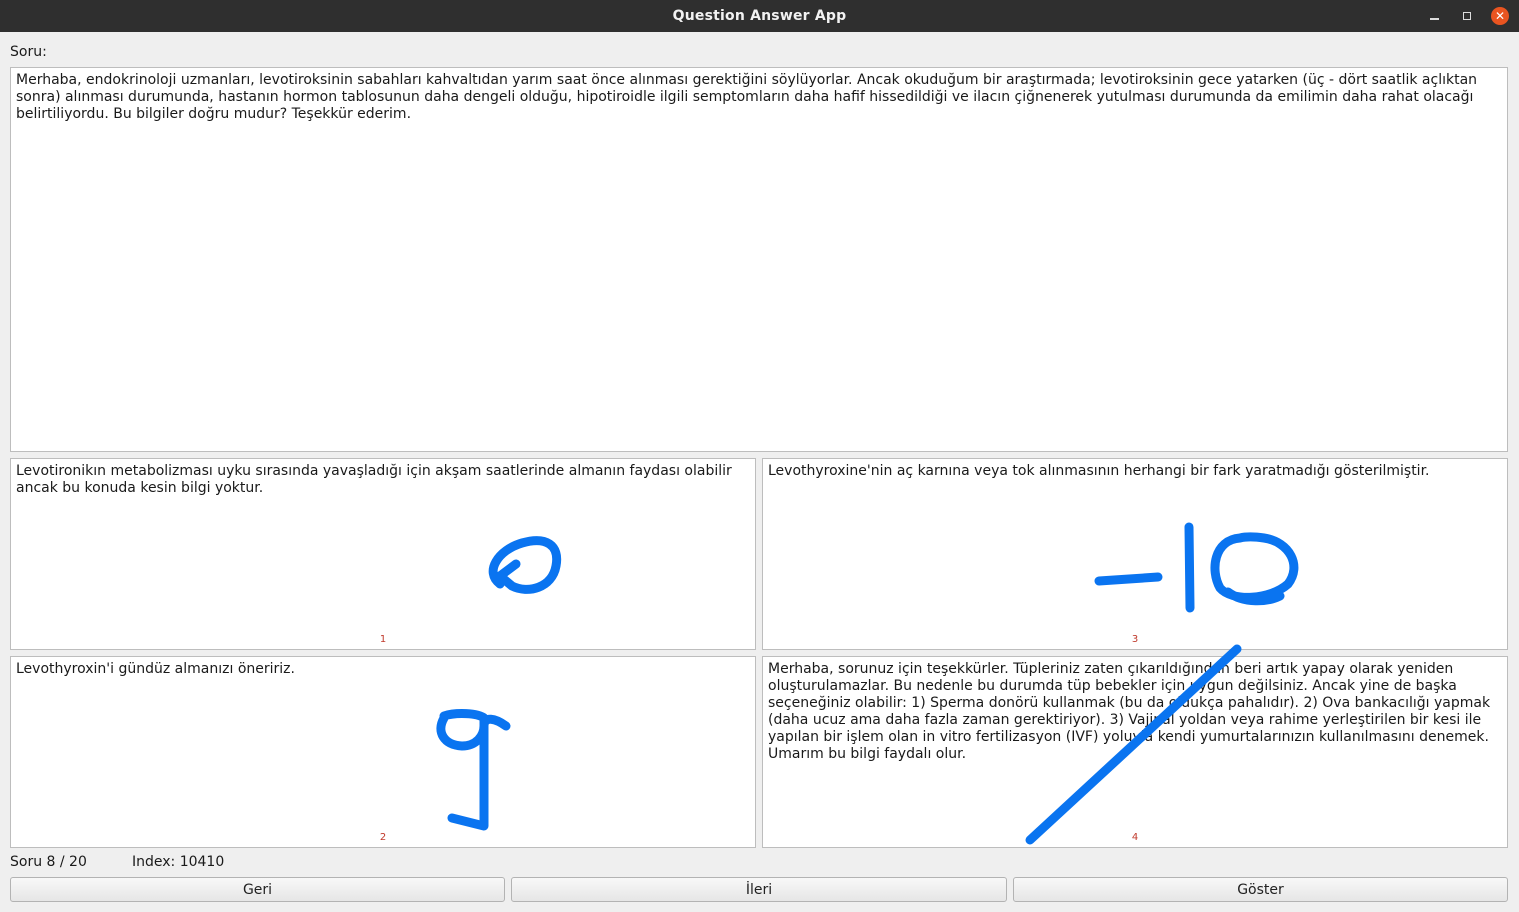 Image resolution: width=1519 pixels, height=912 pixels. I want to click on next-button: İleri, so click(759, 889).